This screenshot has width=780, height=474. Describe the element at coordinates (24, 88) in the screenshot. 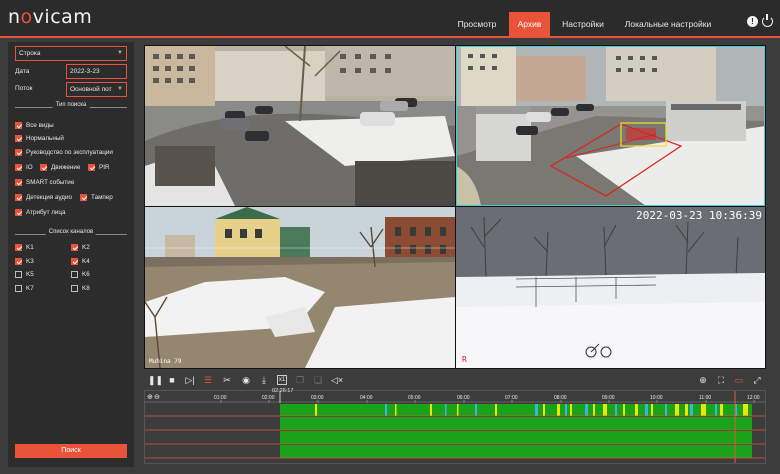

I see `stream-label: Поток` at that location.